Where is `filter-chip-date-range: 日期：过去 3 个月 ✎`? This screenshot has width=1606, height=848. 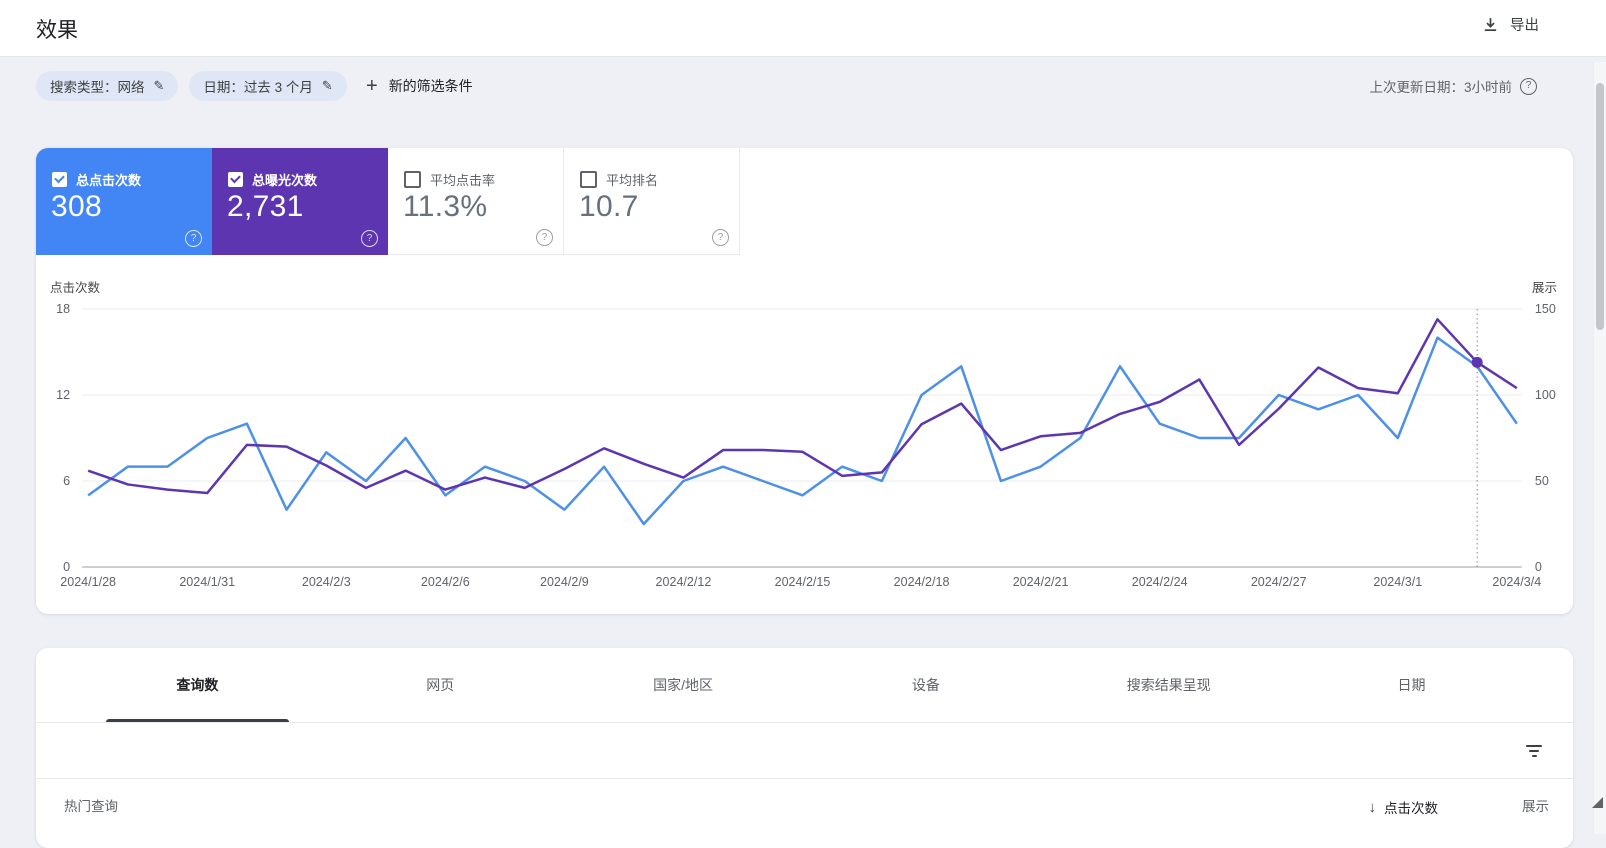 filter-chip-date-range: 日期：过去 3 个月 ✎ is located at coordinates (268, 86).